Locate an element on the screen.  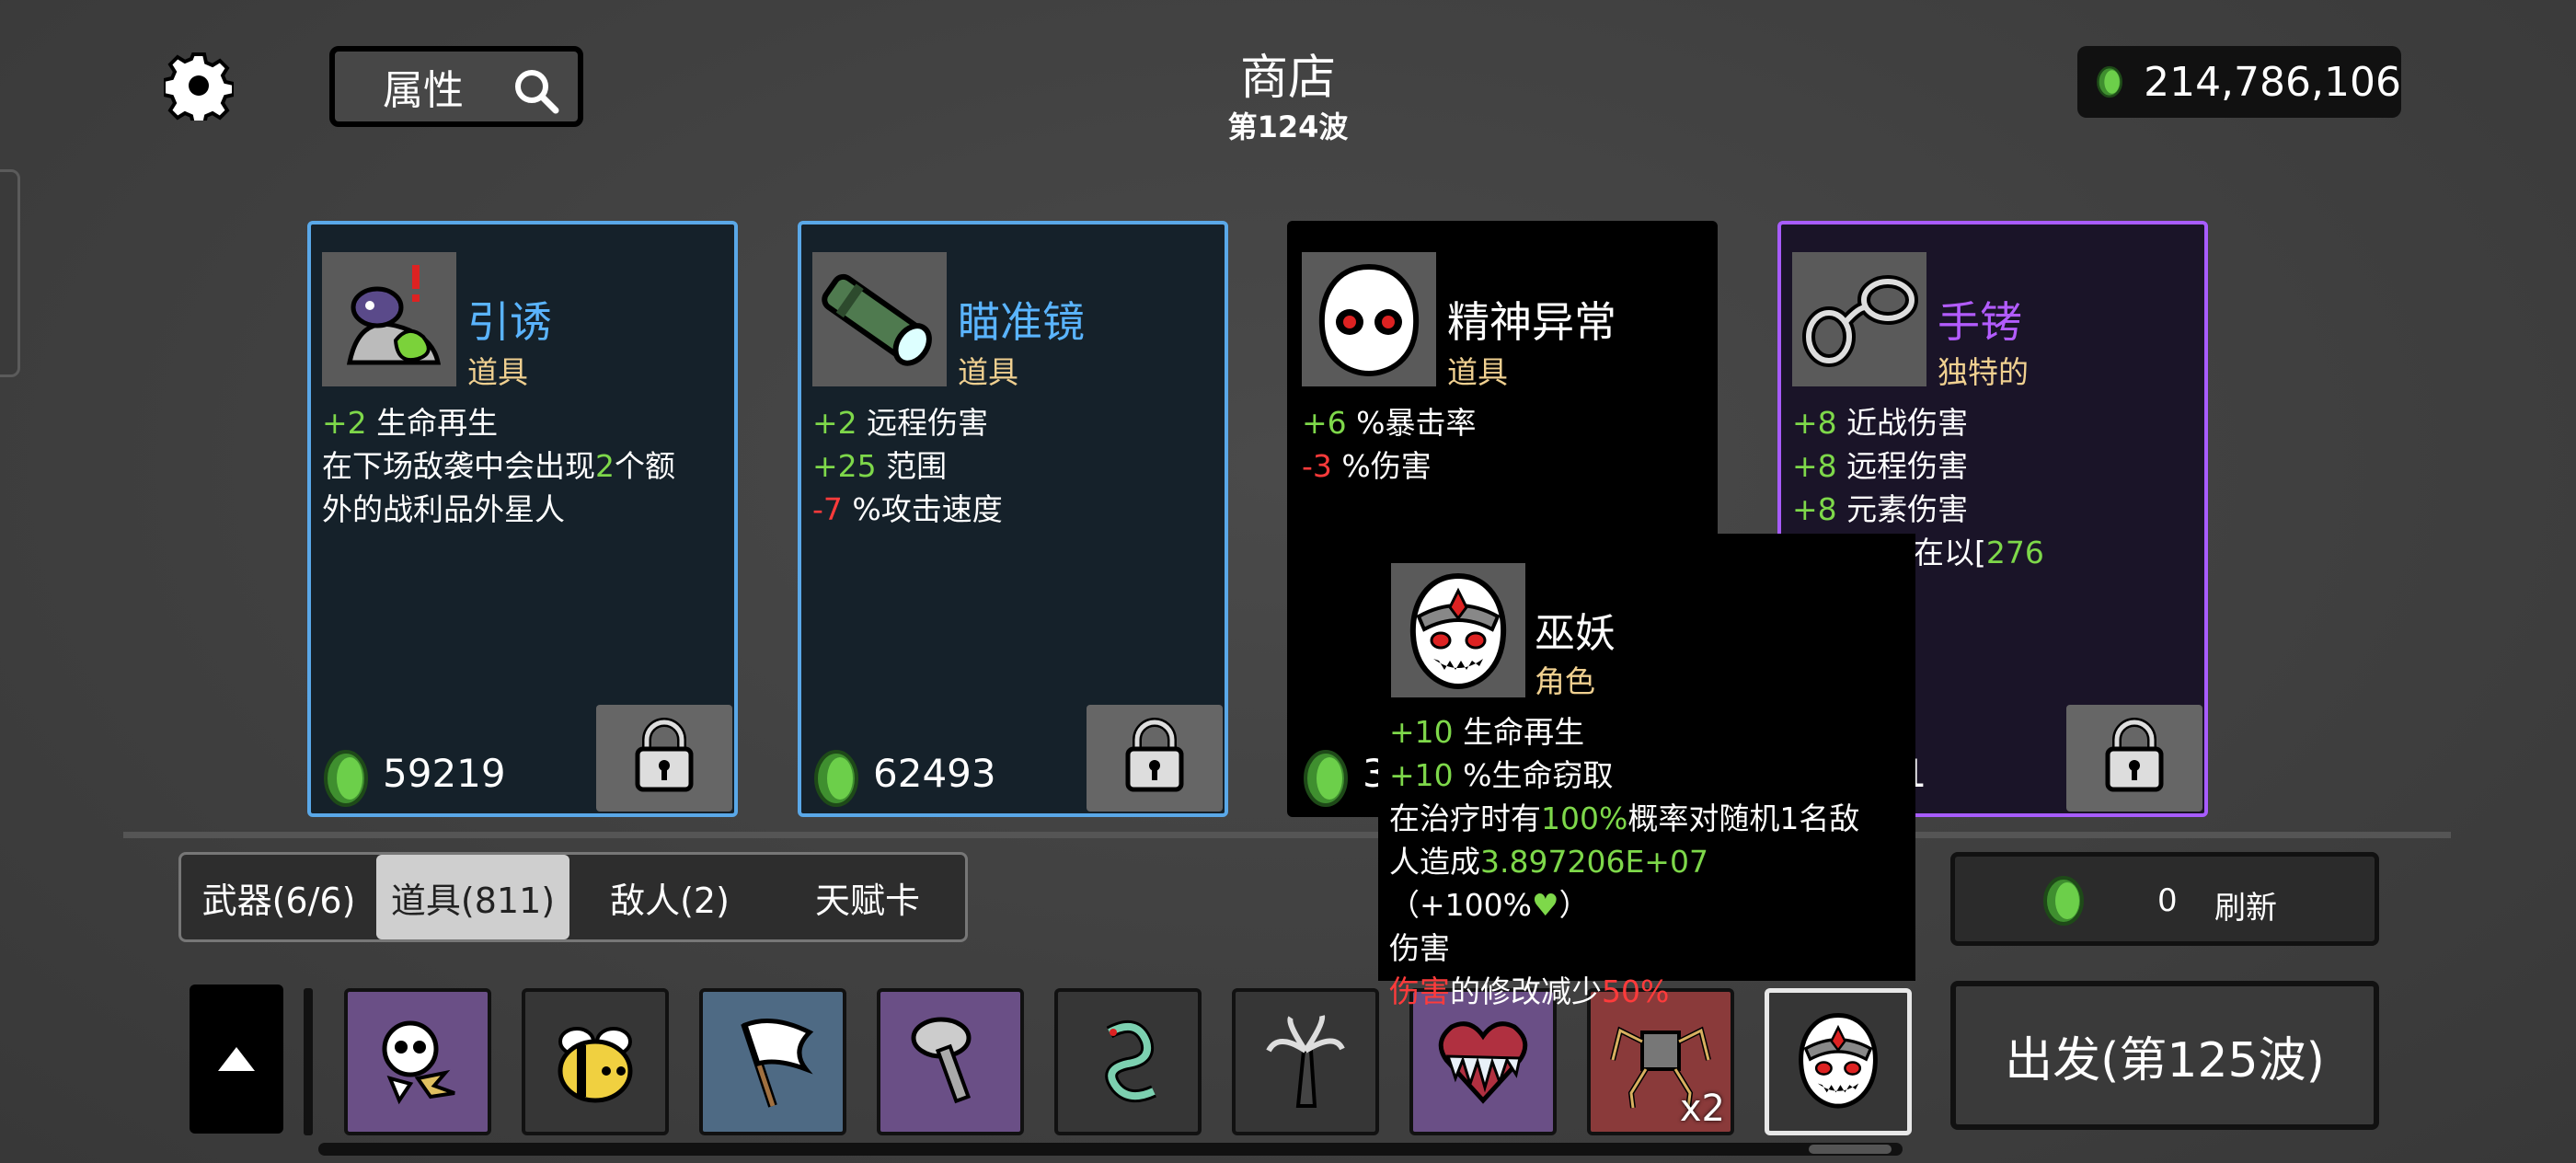
stat-text: 276 is located at coordinates (2014, 552).